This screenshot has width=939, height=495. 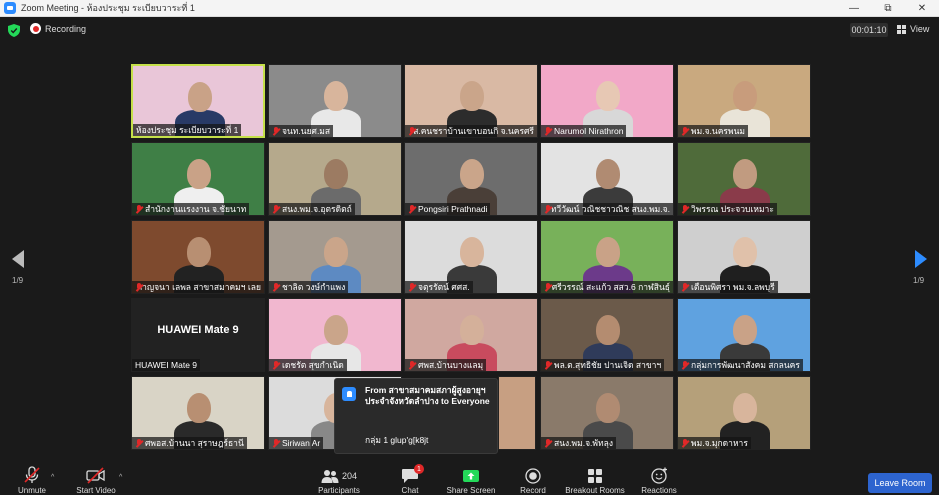 What do you see at coordinates (198, 179) in the screenshot?
I see `participant-tile: สำนักงานแรงงาน จ.ชัยนาท` at bounding box center [198, 179].